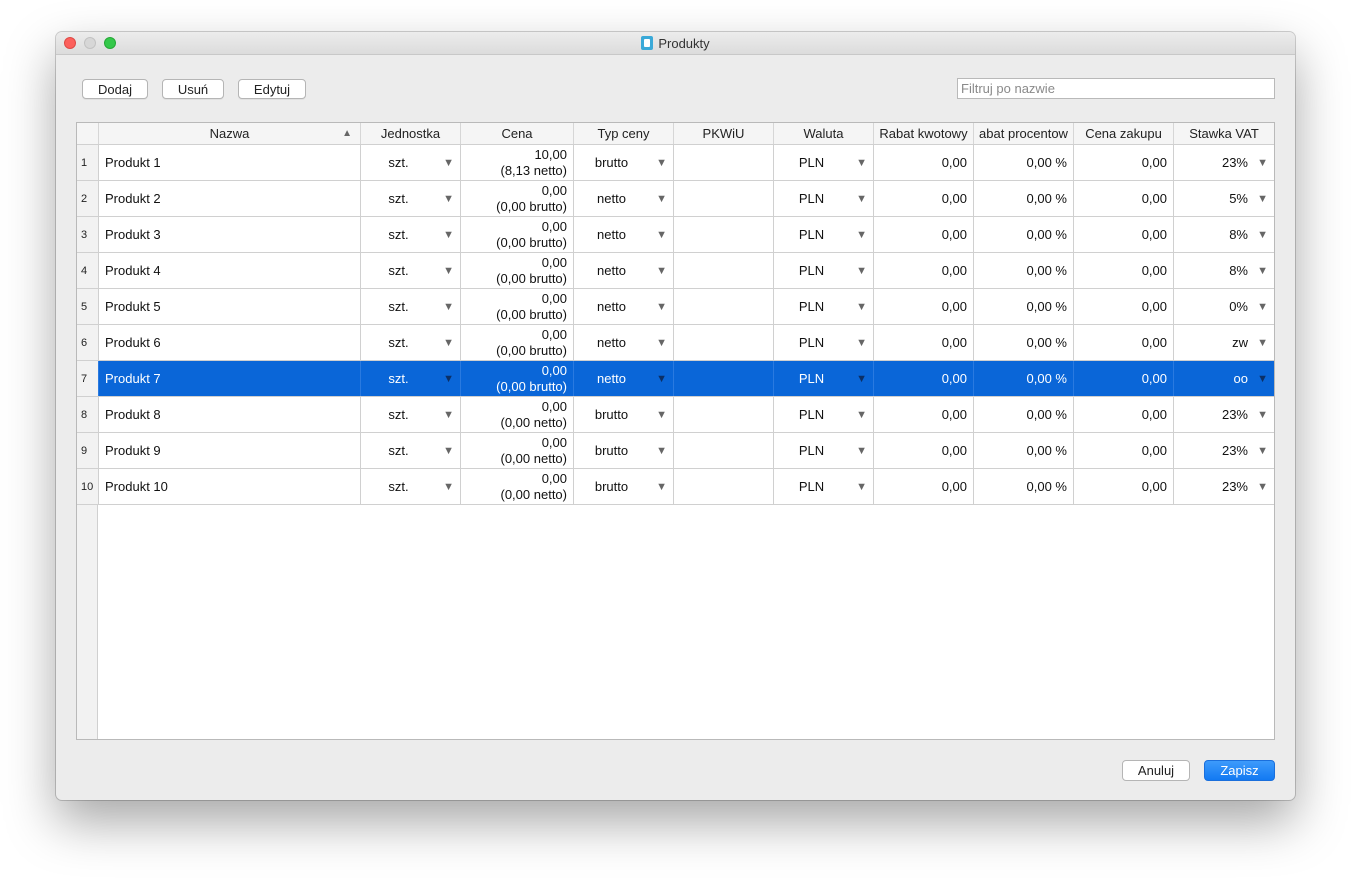 The height and width of the screenshot is (880, 1351). What do you see at coordinates (272, 89) in the screenshot?
I see `edit-button: Edytuj` at bounding box center [272, 89].